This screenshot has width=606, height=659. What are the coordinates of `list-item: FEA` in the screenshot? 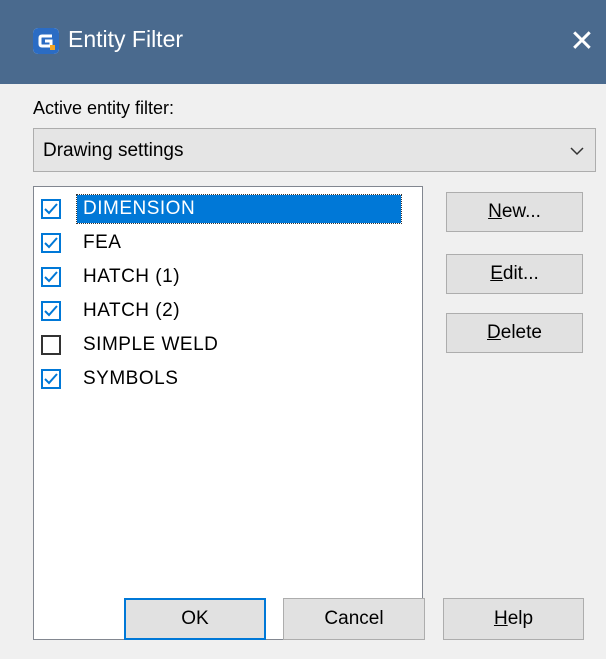 It's located at (229, 243).